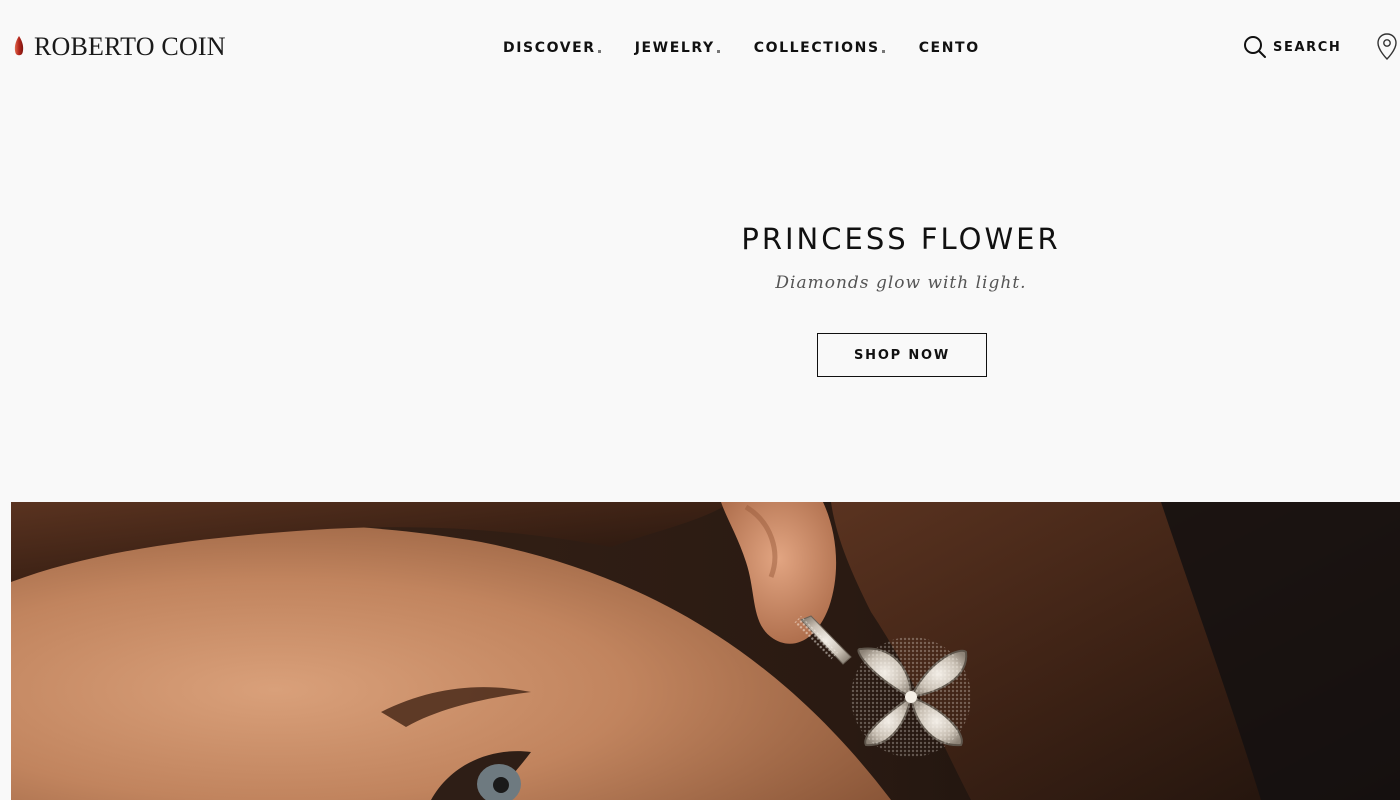  What do you see at coordinates (19, 46) in the screenshot?
I see `logo-drop-icon` at bounding box center [19, 46].